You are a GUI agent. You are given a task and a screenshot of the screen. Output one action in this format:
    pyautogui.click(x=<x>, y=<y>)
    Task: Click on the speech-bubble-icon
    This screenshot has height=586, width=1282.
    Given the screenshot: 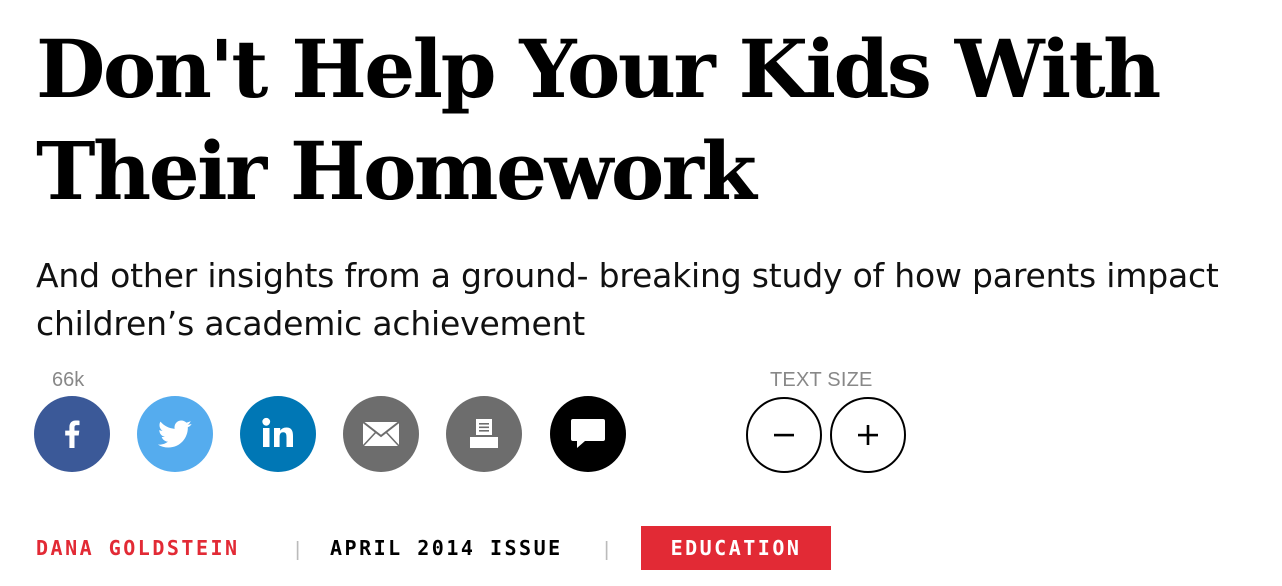 What is the action you would take?
    pyautogui.click(x=588, y=433)
    